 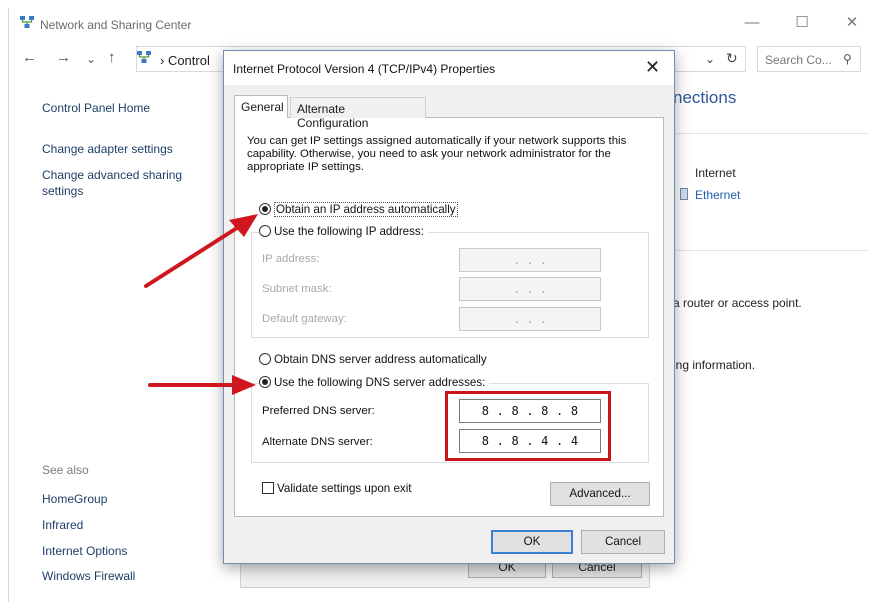 What do you see at coordinates (623, 542) in the screenshot?
I see `cancel-button: Cancel` at bounding box center [623, 542].